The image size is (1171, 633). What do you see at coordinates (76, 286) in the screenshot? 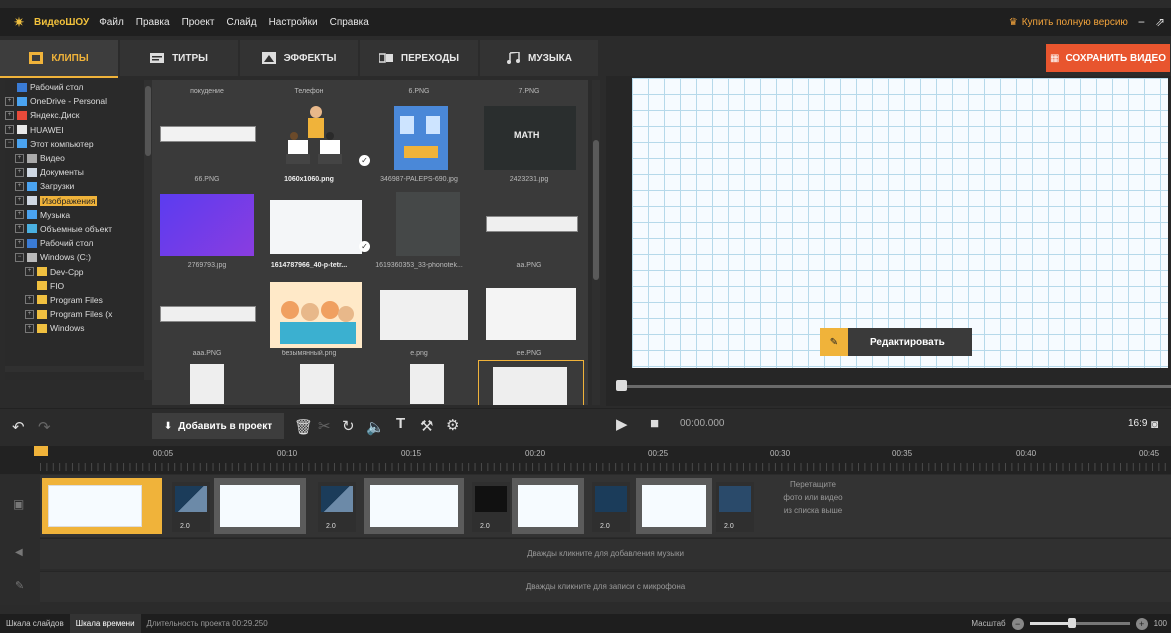
I see `tree-item: FIO` at bounding box center [76, 286].